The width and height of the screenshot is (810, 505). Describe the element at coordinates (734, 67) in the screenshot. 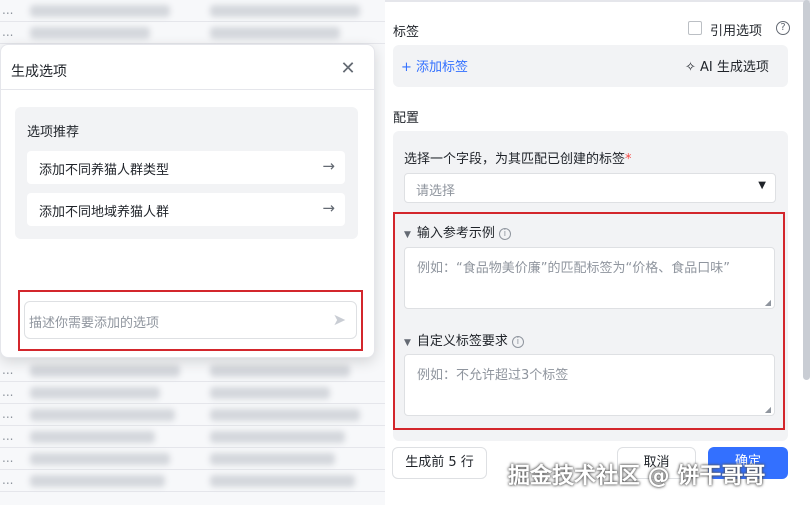

I see `ai-generate-label: AI 生成选项` at that location.